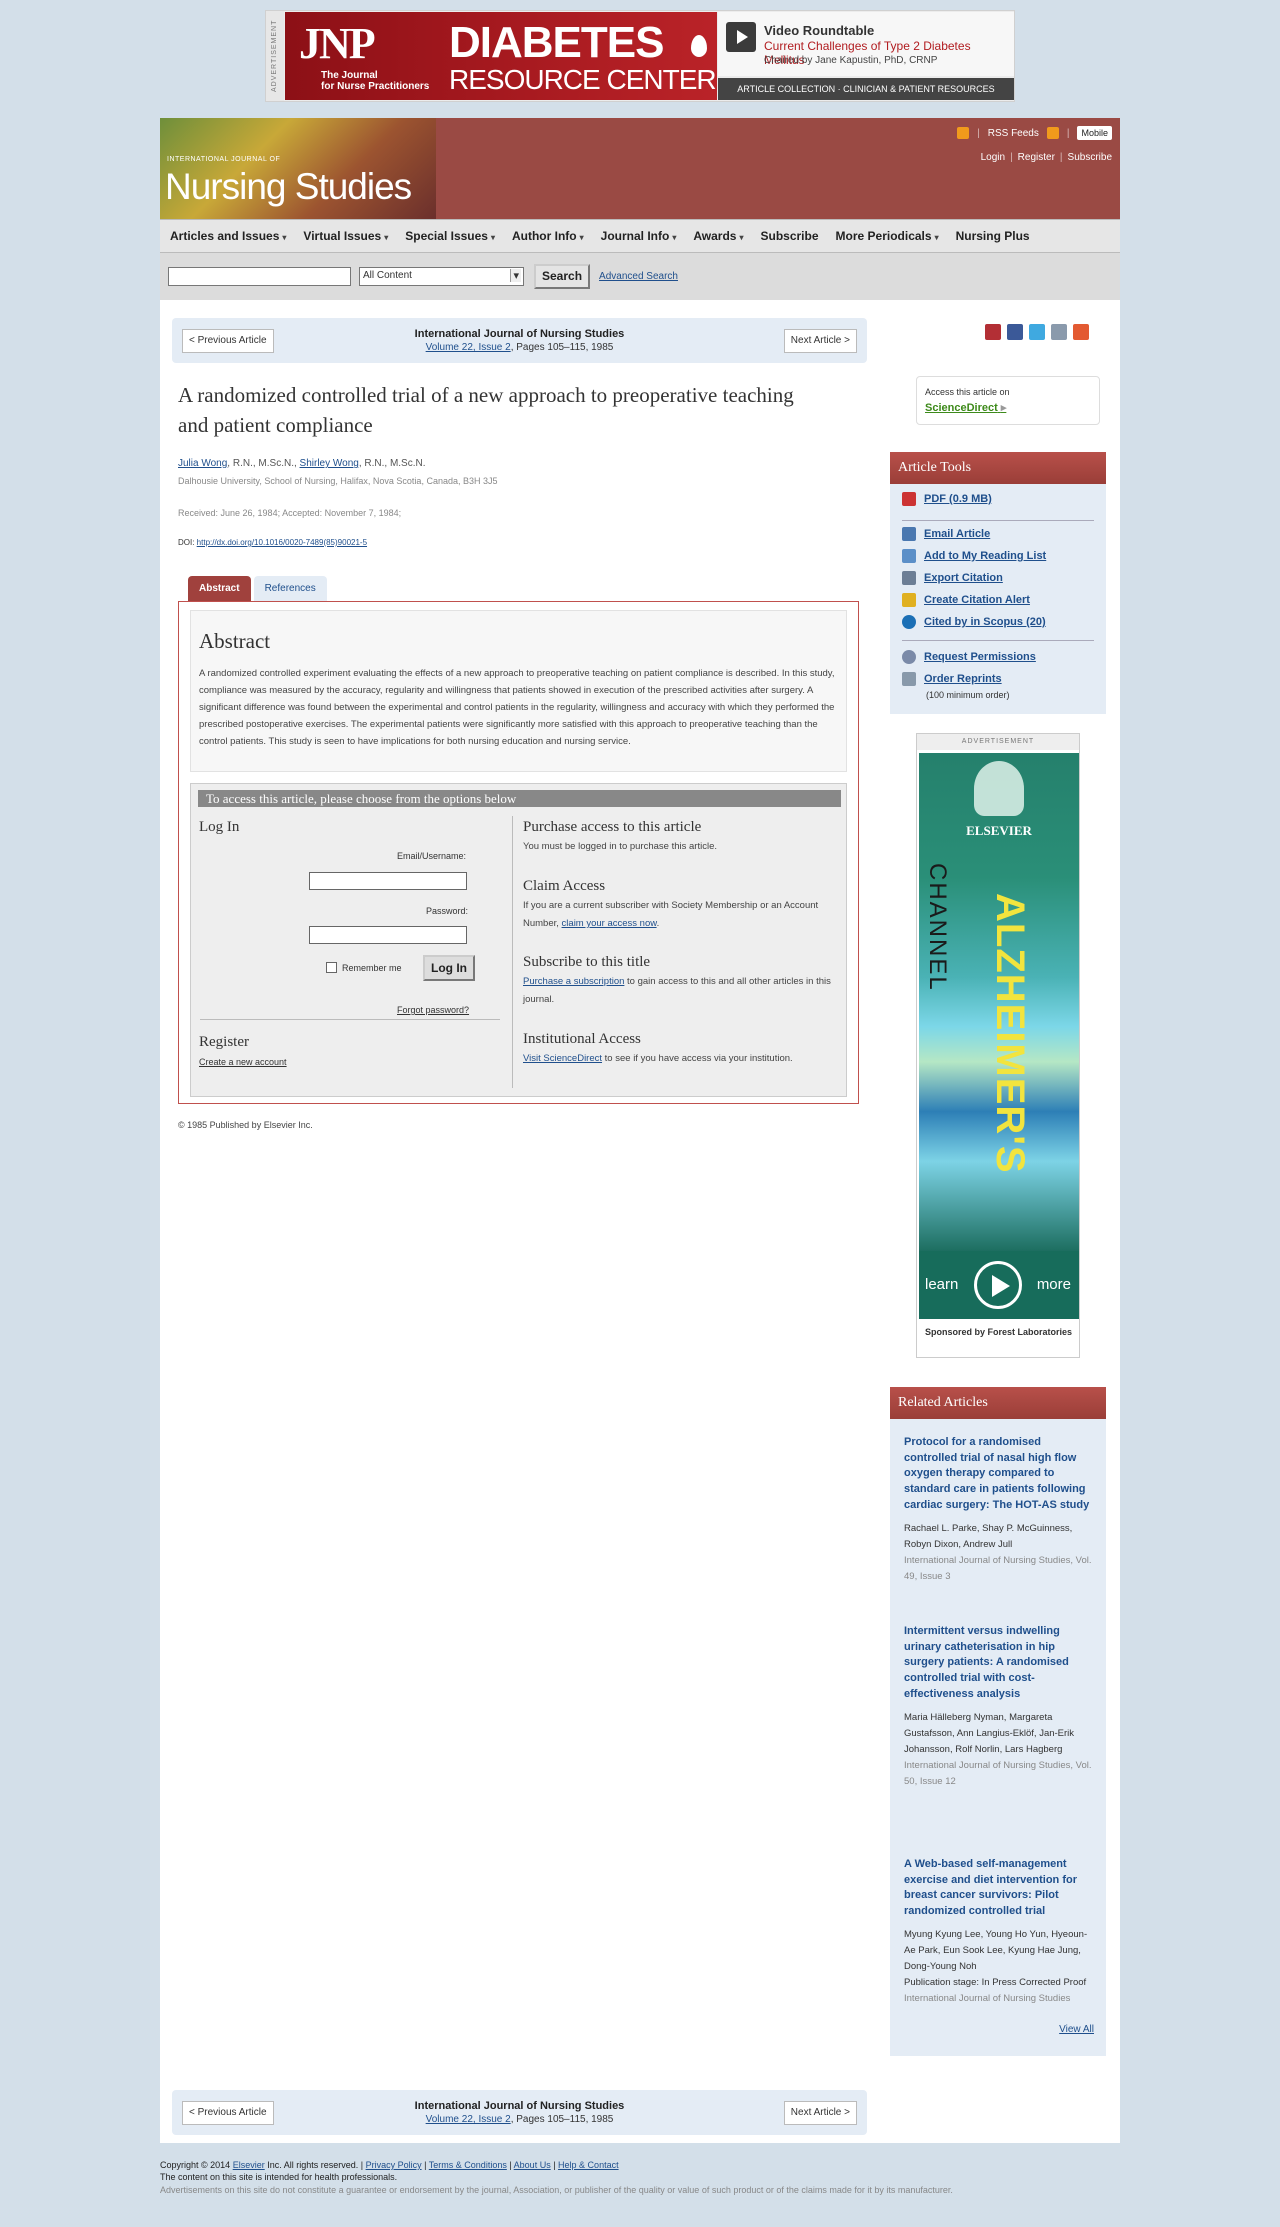 The image size is (1280, 2227). Describe the element at coordinates (1037, 332) in the screenshot. I see `twitter-icon` at that location.